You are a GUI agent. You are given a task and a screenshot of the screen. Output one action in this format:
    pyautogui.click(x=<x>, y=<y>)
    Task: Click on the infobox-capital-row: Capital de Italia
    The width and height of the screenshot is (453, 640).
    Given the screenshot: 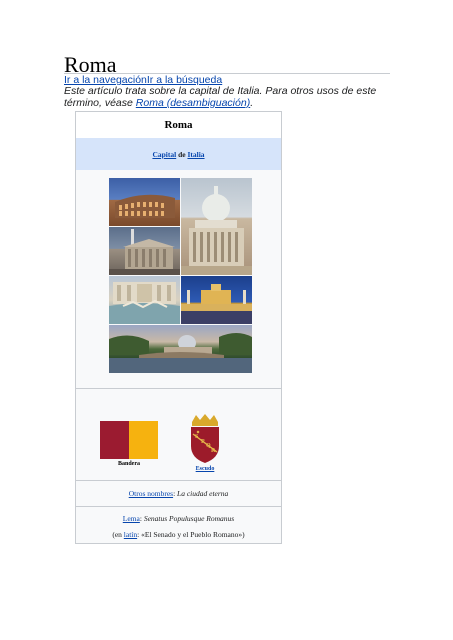 What is the action you would take?
    pyautogui.click(x=178, y=154)
    